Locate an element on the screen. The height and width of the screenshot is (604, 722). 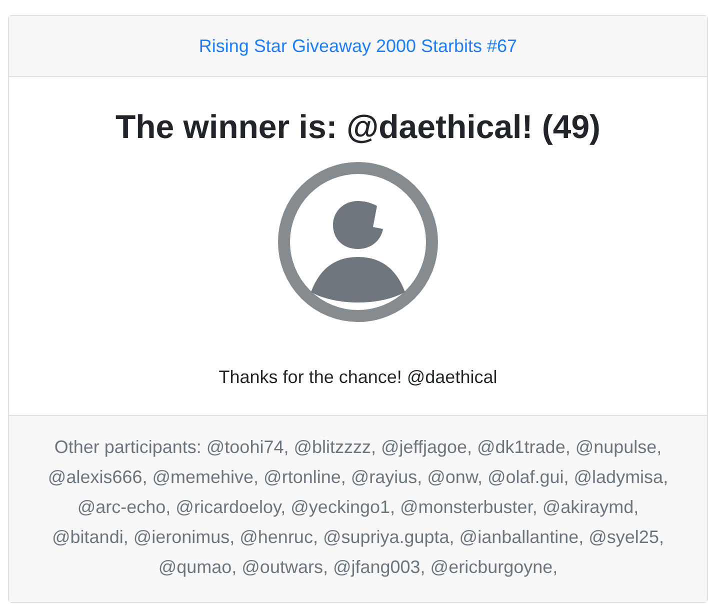
avatar-icon is located at coordinates (358, 242).